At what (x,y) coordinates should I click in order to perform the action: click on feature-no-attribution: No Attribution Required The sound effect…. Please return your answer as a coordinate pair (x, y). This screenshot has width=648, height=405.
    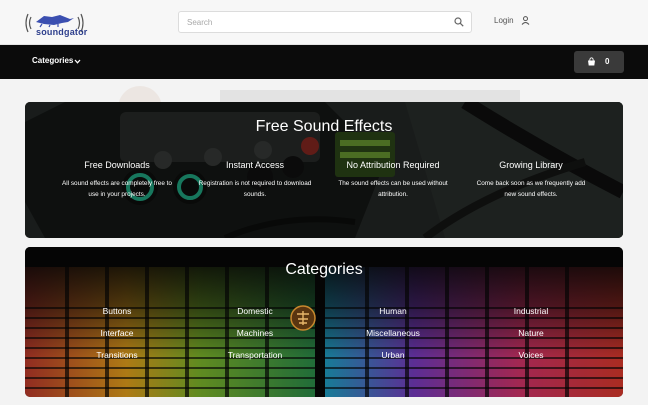
    Looking at the image, I should click on (393, 180).